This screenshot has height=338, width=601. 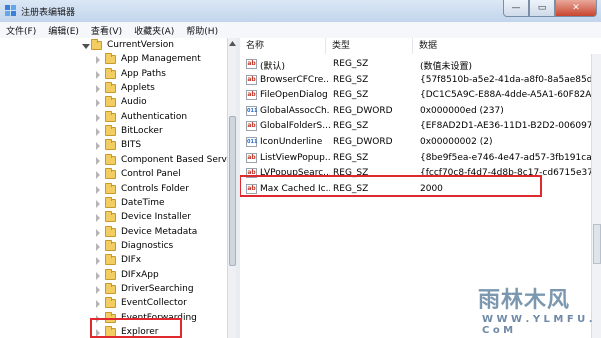 I want to click on tree-item: Diagnostics, so click(x=113, y=246).